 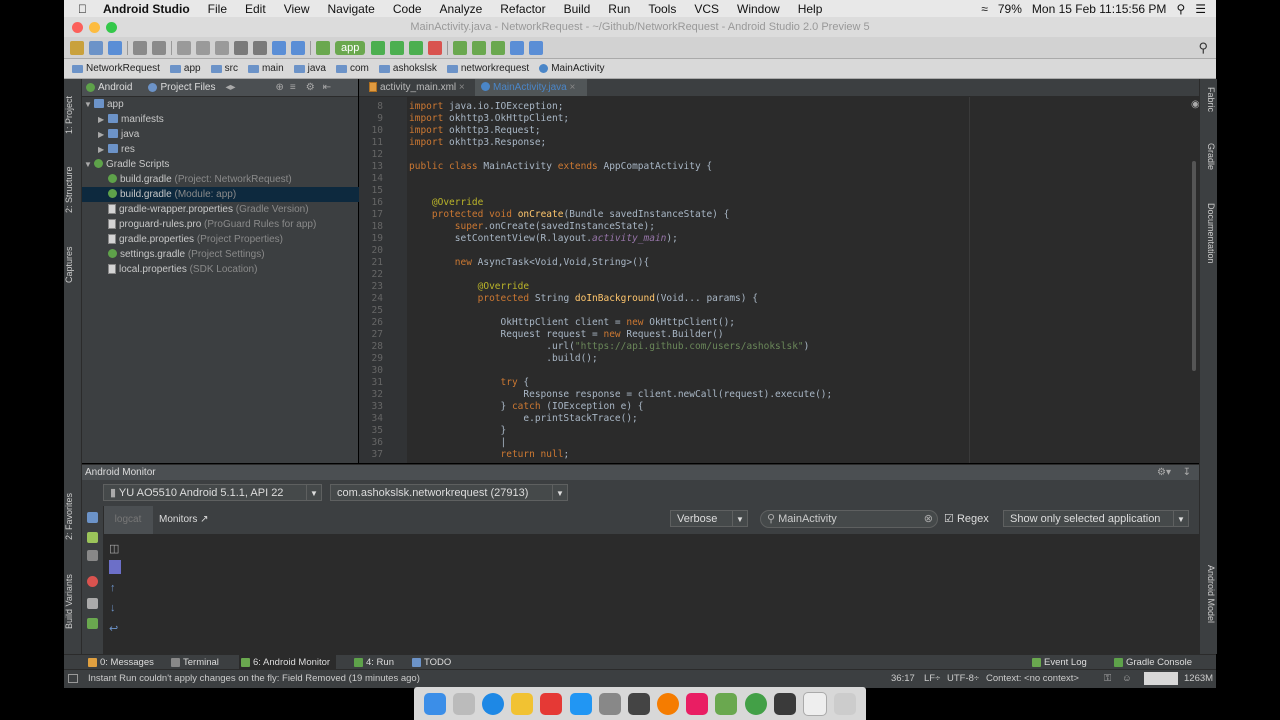 What do you see at coordinates (1107, 679) in the screenshot?
I see `lock-icon: ⚿` at bounding box center [1107, 679].